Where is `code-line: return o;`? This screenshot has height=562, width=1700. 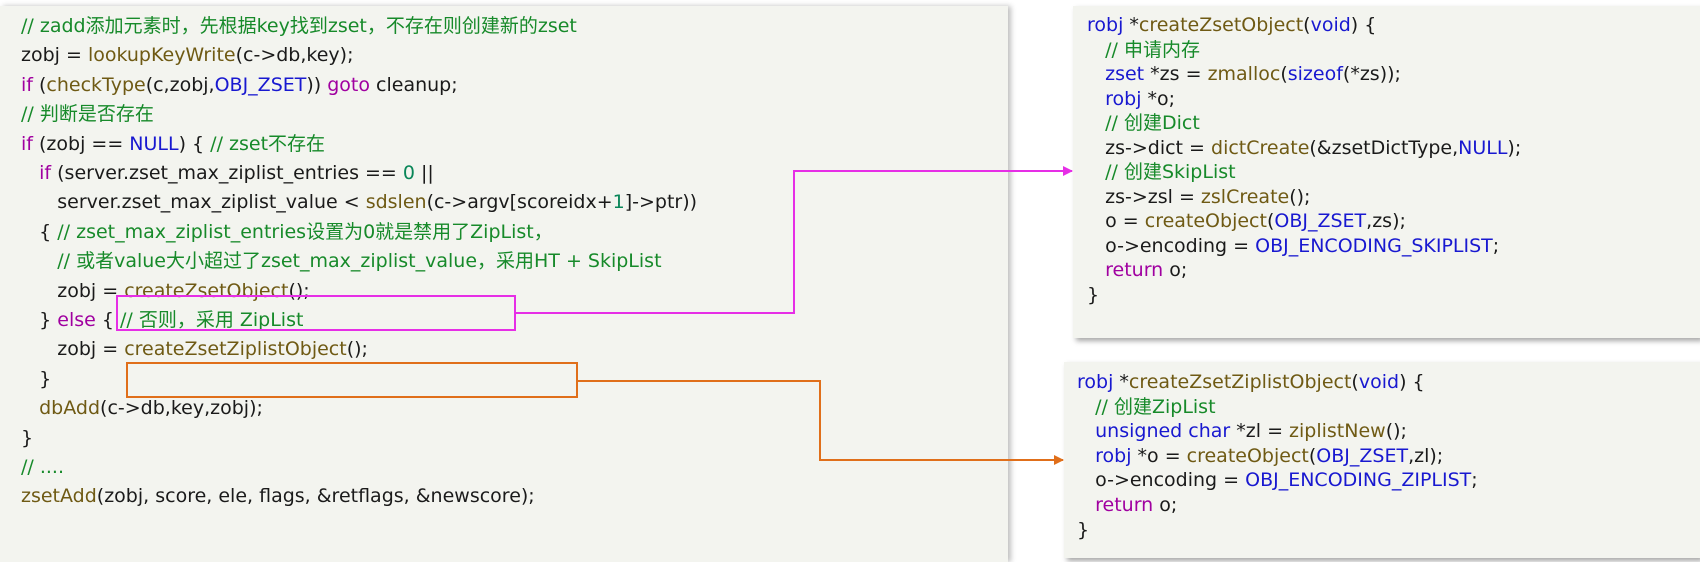
code-line: return o; is located at coordinates (1127, 505).